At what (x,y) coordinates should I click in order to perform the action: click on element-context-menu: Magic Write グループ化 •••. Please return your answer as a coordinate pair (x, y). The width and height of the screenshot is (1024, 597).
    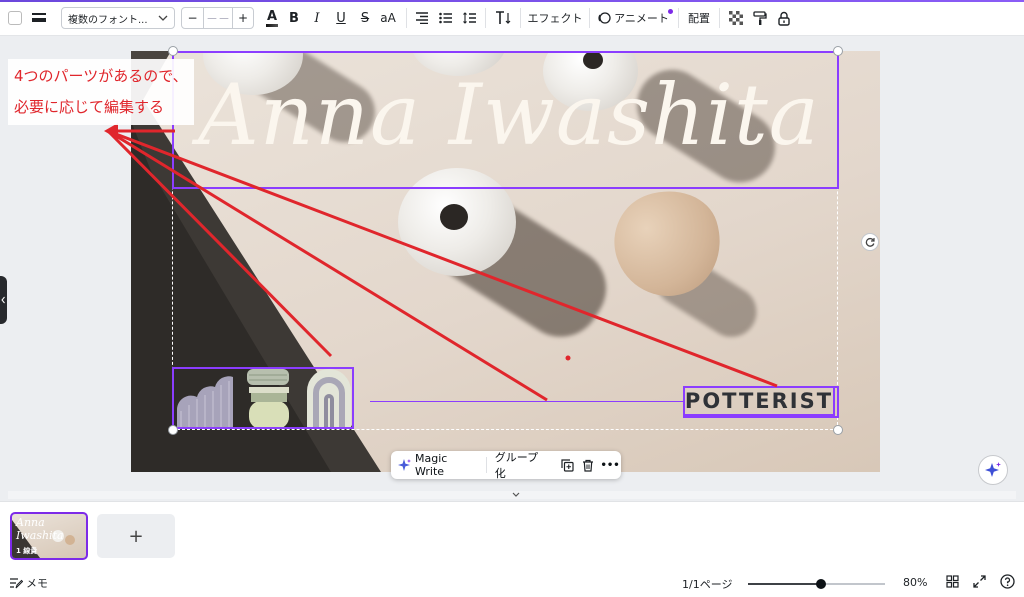
    Looking at the image, I should click on (506, 465).